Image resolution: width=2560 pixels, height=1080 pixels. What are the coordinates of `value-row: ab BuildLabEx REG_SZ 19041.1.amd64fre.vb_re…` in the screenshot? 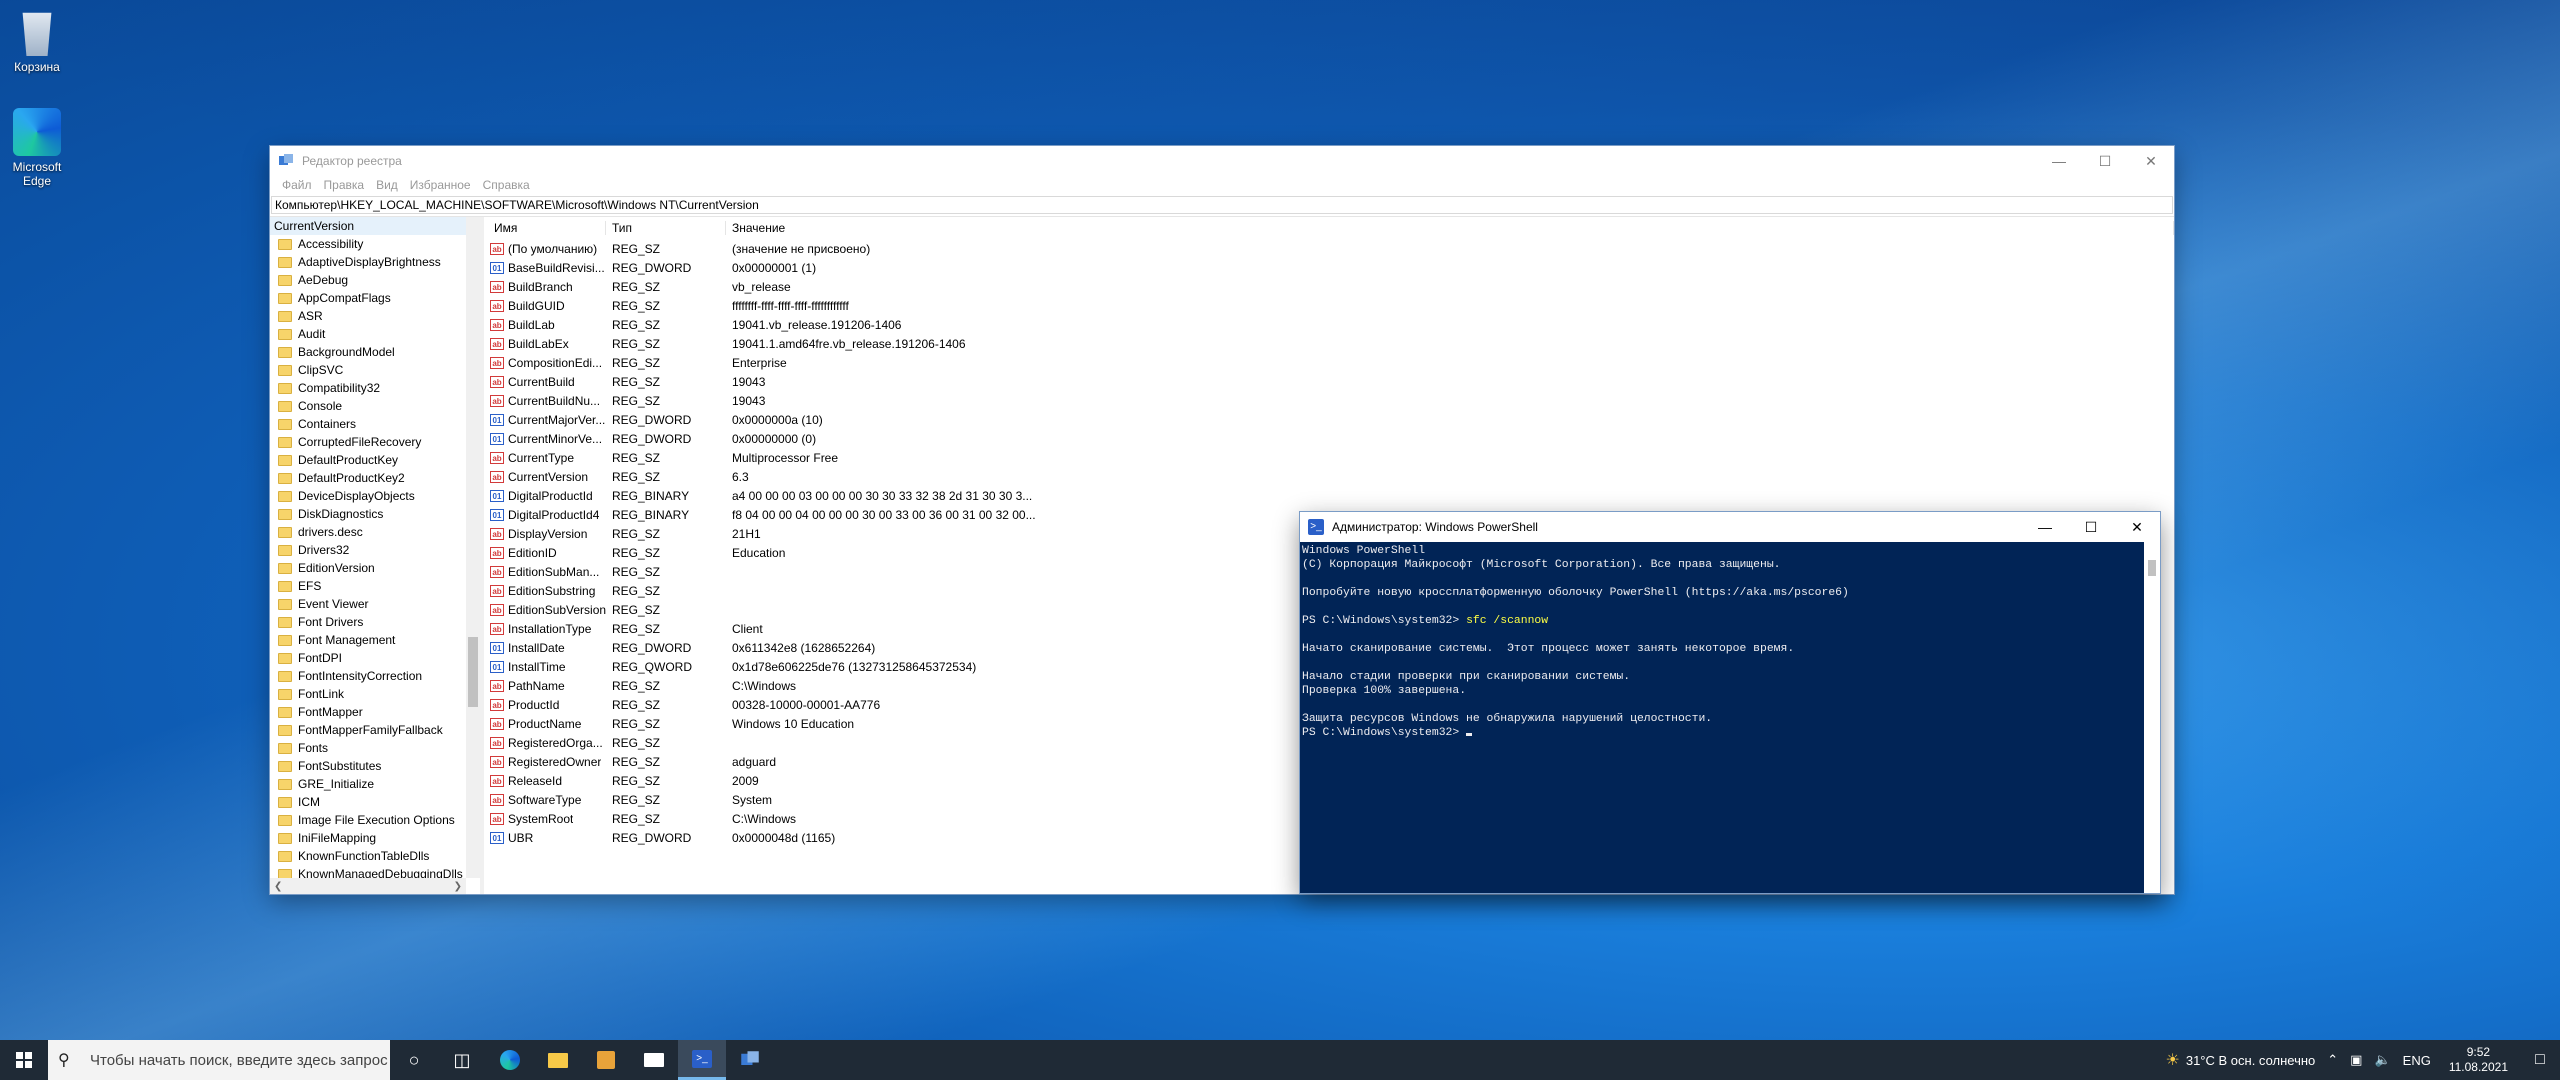 It's located at (1329, 343).